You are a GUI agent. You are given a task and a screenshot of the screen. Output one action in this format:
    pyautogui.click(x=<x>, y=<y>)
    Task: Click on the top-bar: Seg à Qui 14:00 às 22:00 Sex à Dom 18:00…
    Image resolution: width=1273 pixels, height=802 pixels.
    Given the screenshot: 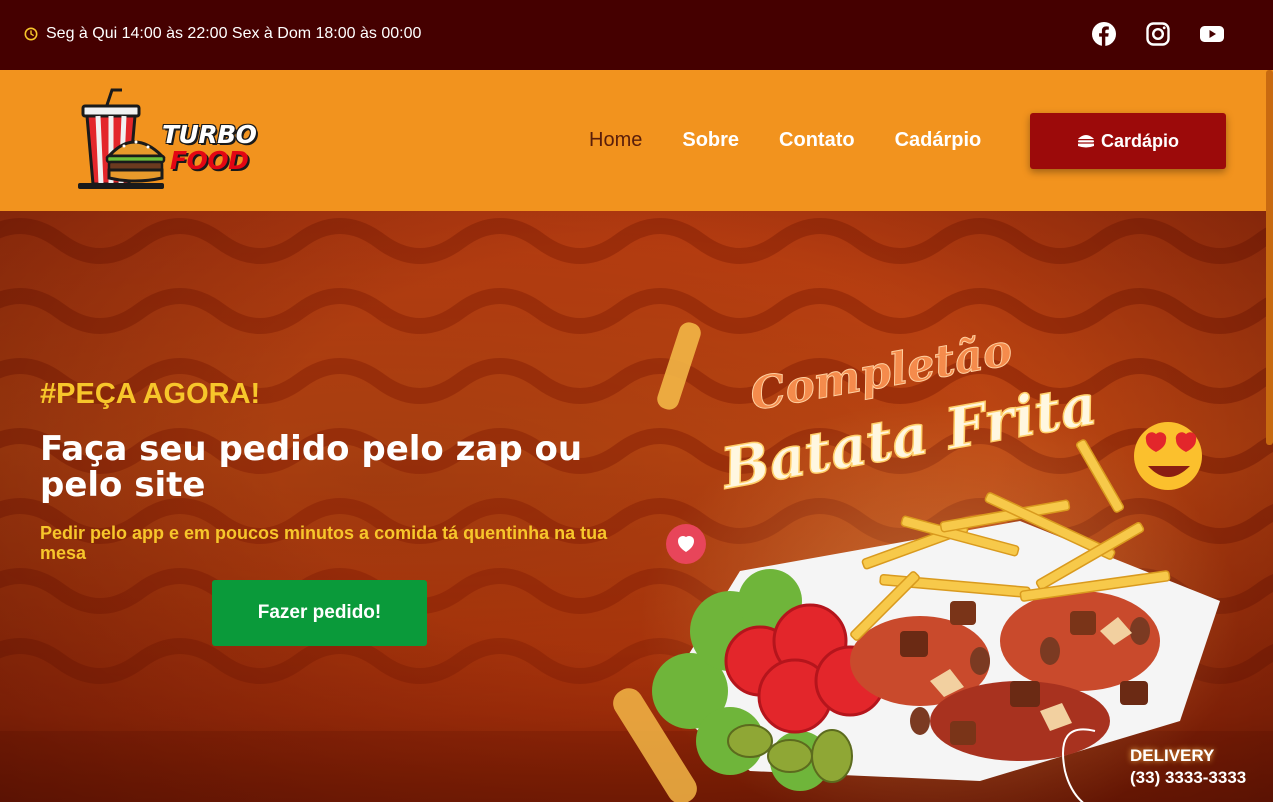 What is the action you would take?
    pyautogui.click(x=636, y=35)
    